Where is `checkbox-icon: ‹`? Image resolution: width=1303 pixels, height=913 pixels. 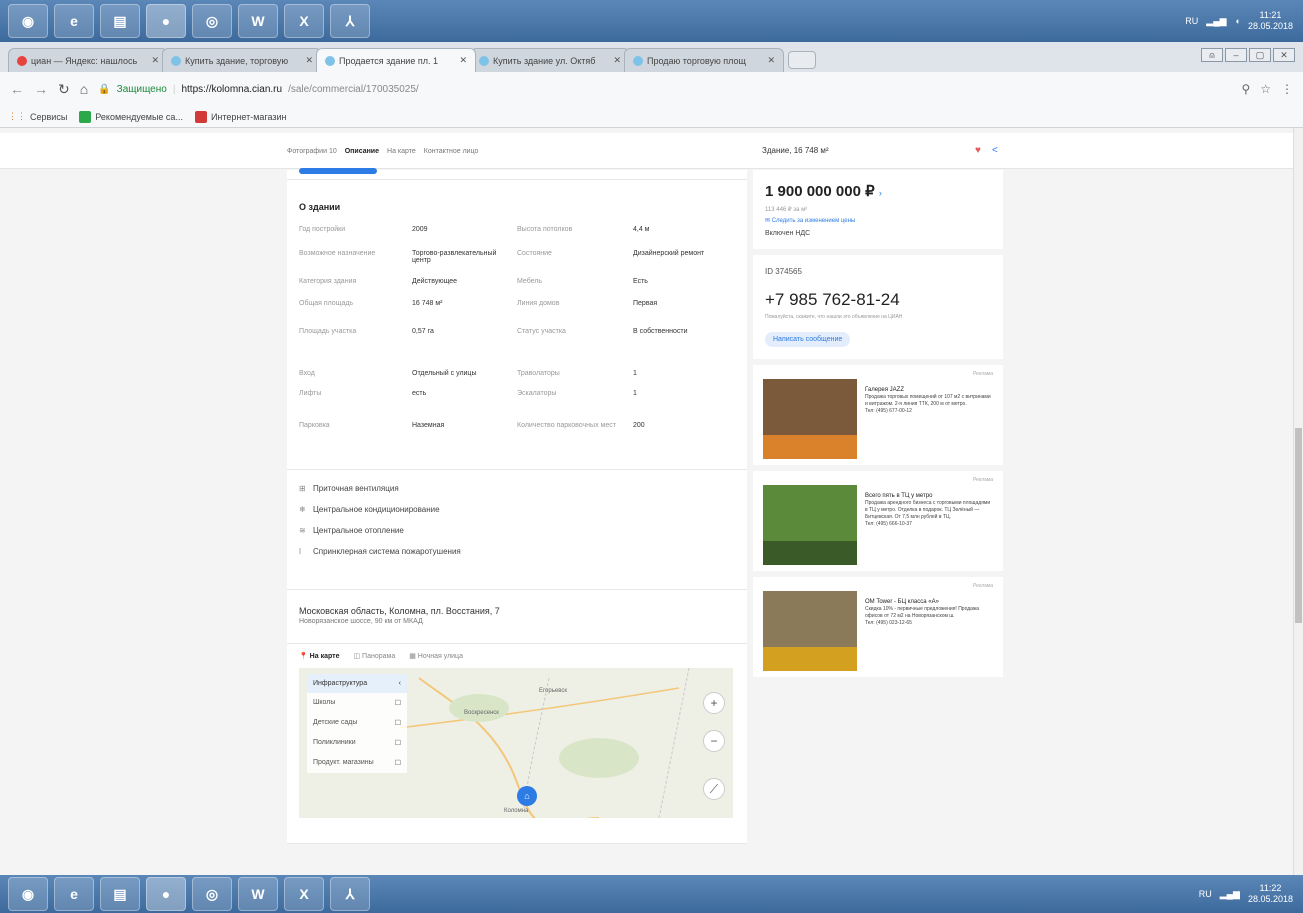
checkbox-icon: ‹ is located at coordinates (400, 683).